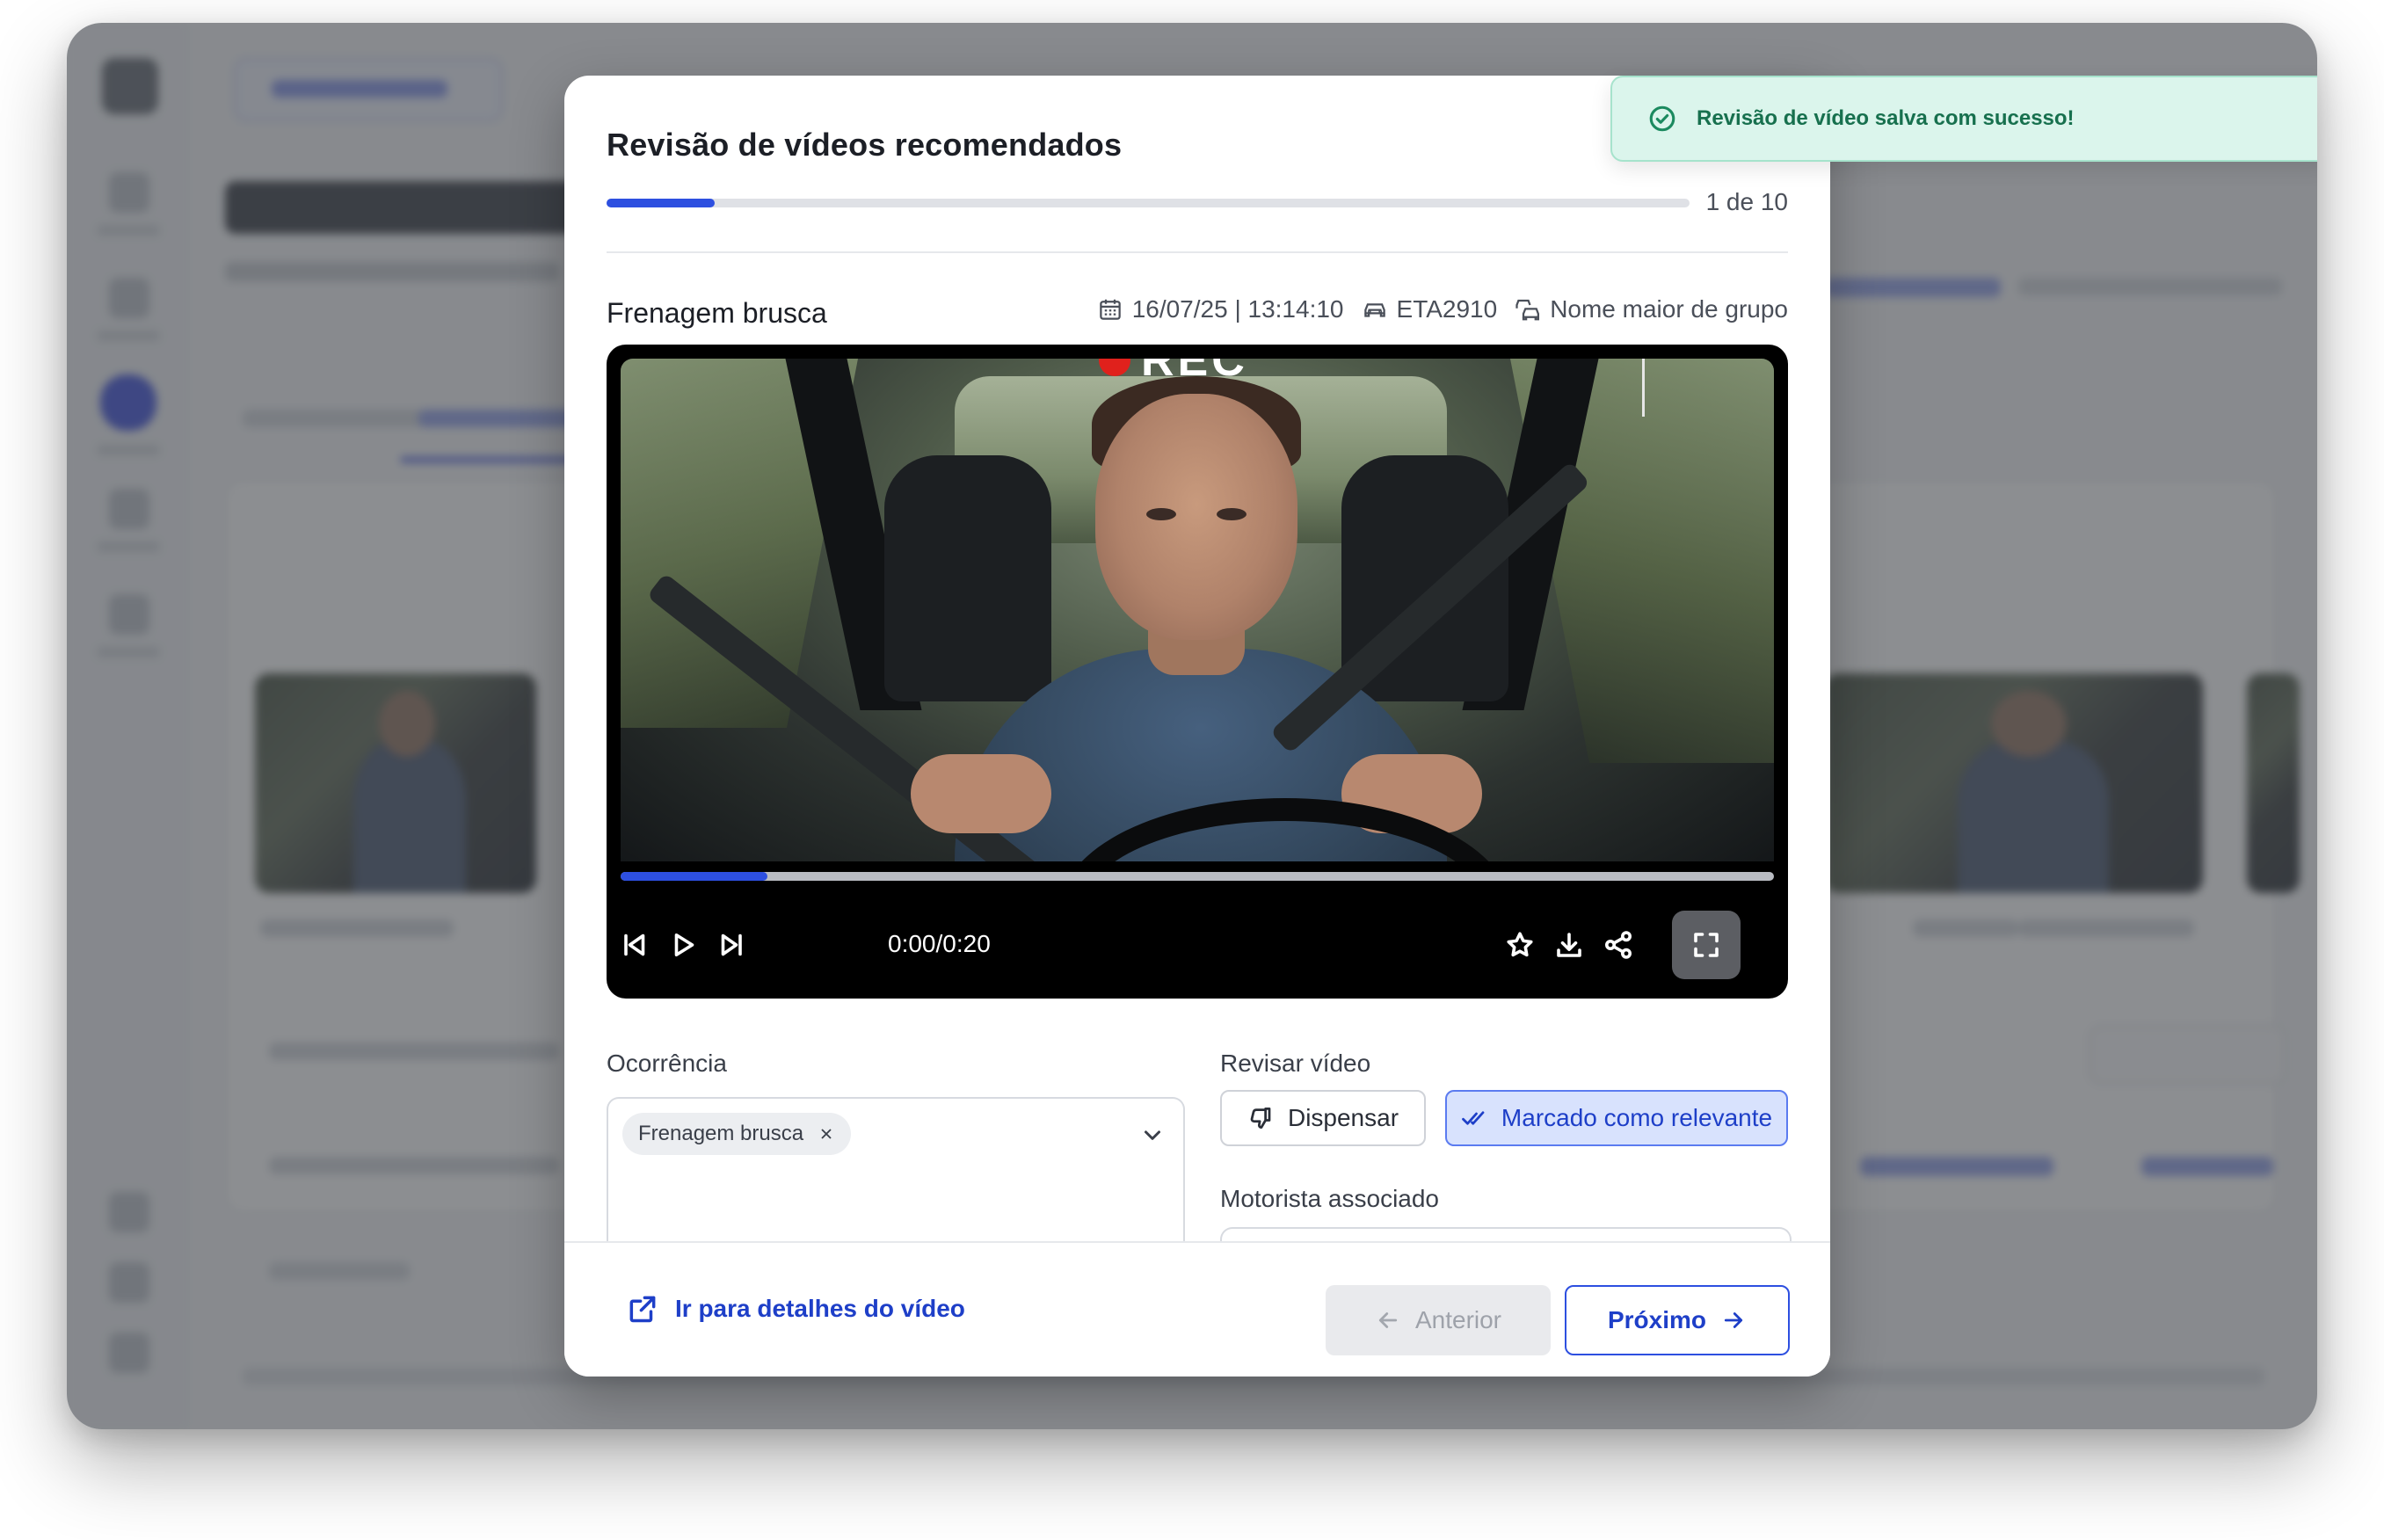 Image resolution: width=2384 pixels, height=1540 pixels. I want to click on event-group: Nome maior de grupo, so click(1651, 309).